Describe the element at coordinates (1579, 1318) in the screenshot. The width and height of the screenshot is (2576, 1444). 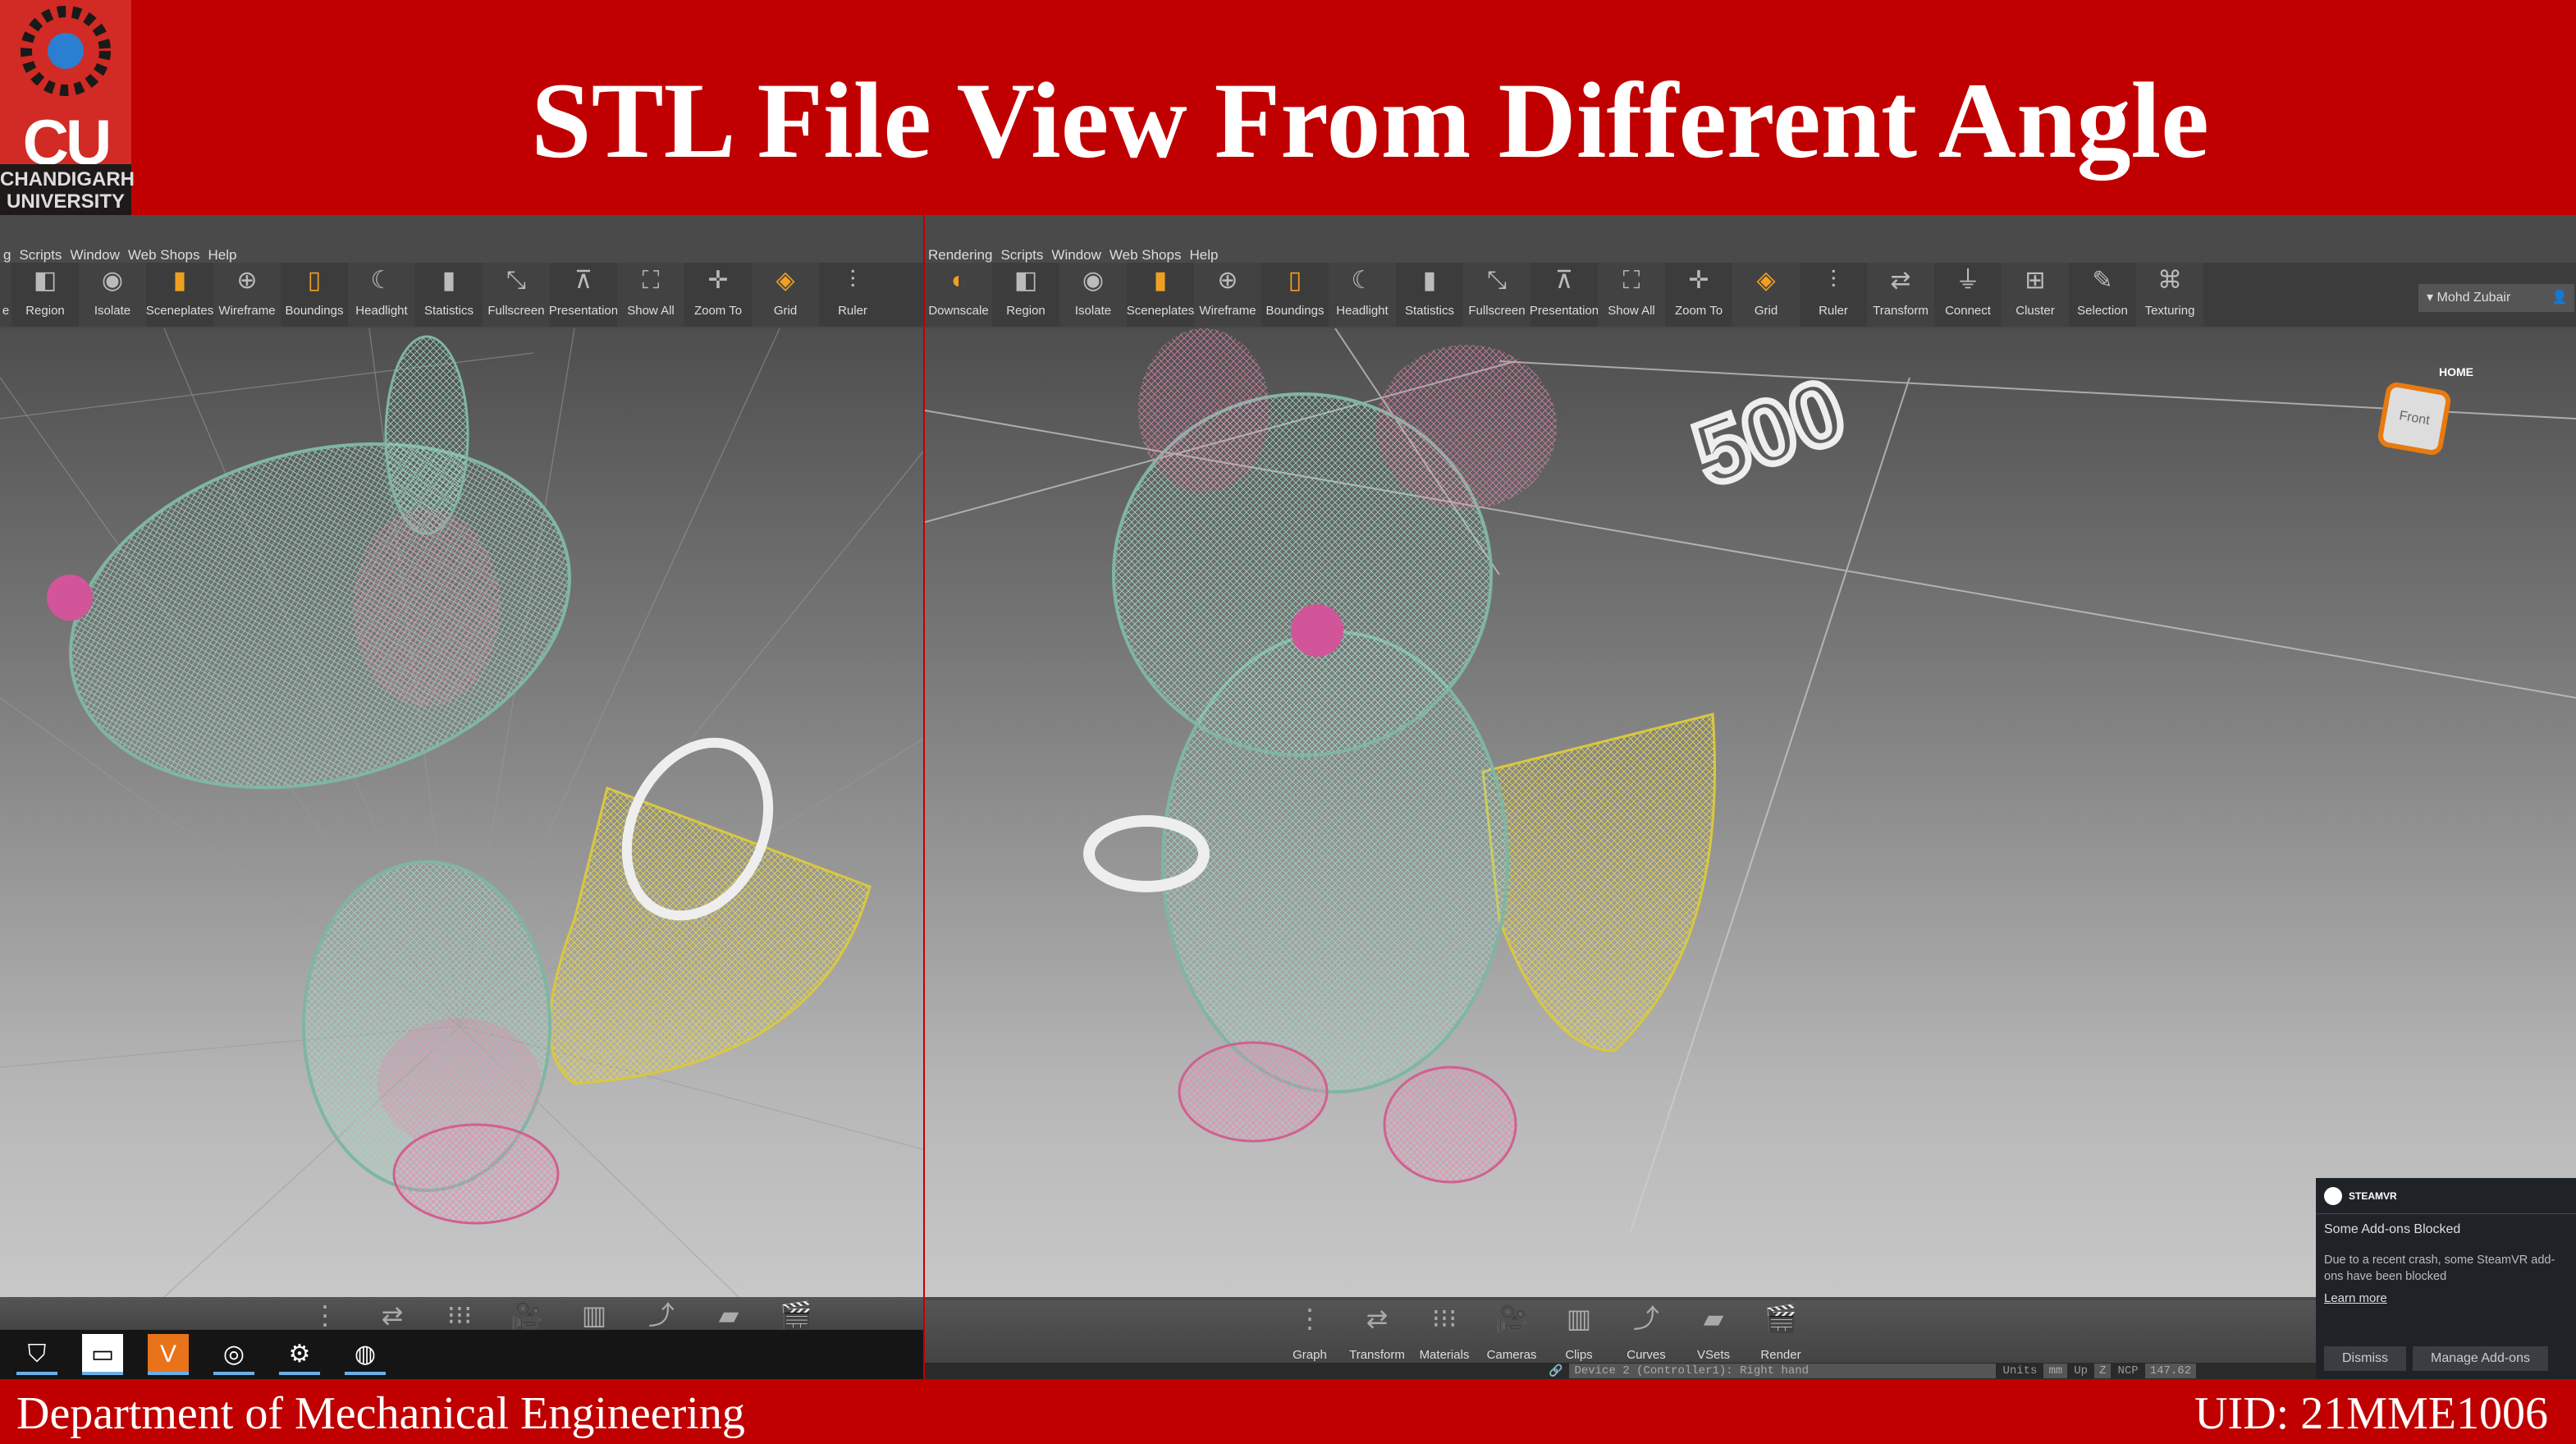
I see `clips-icon: ▥` at that location.